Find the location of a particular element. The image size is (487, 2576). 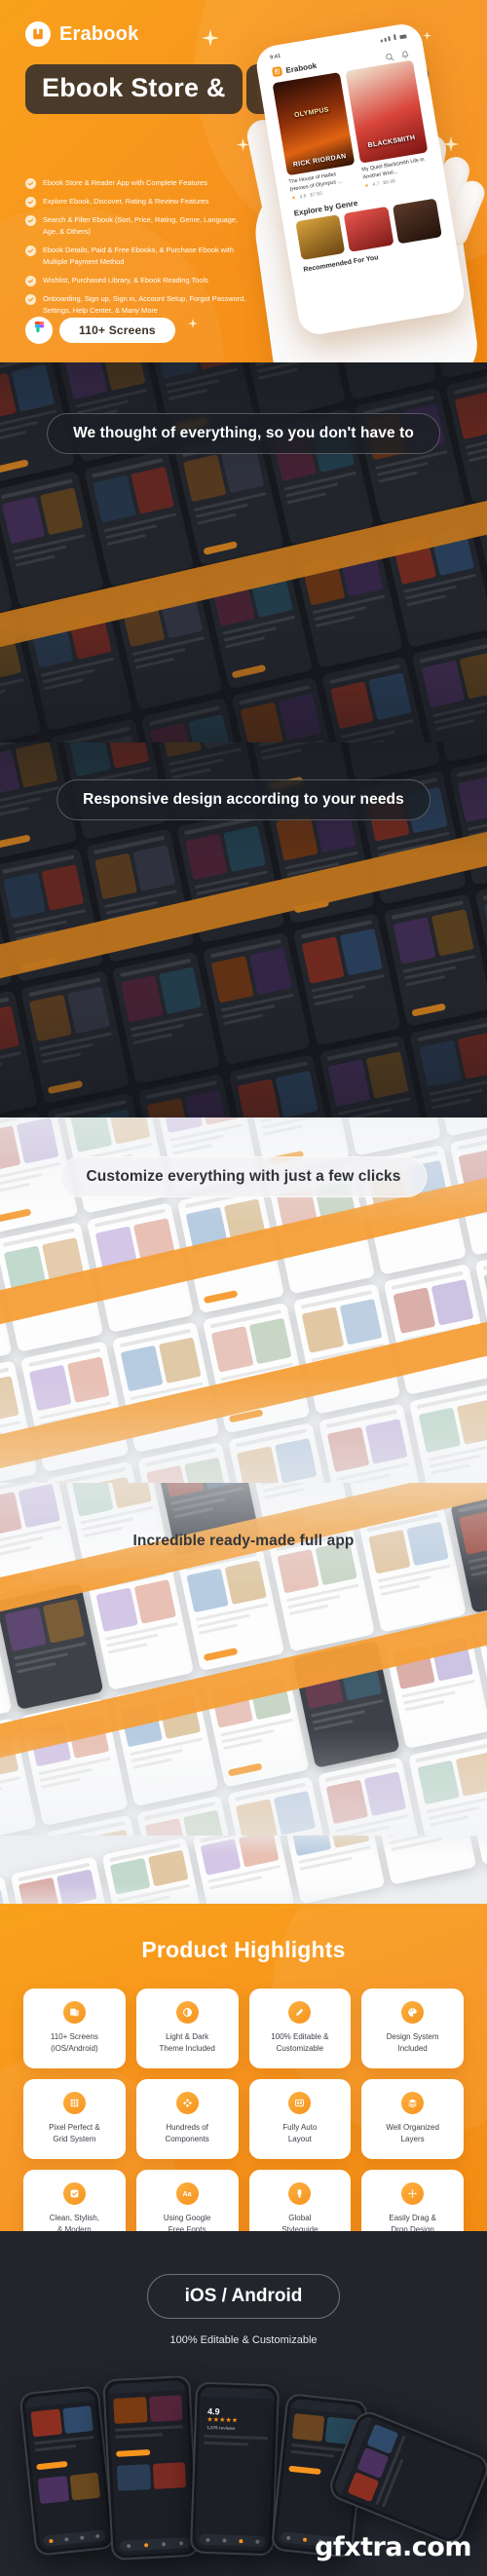

svg-text: Aa is located at coordinates (187, 2194).